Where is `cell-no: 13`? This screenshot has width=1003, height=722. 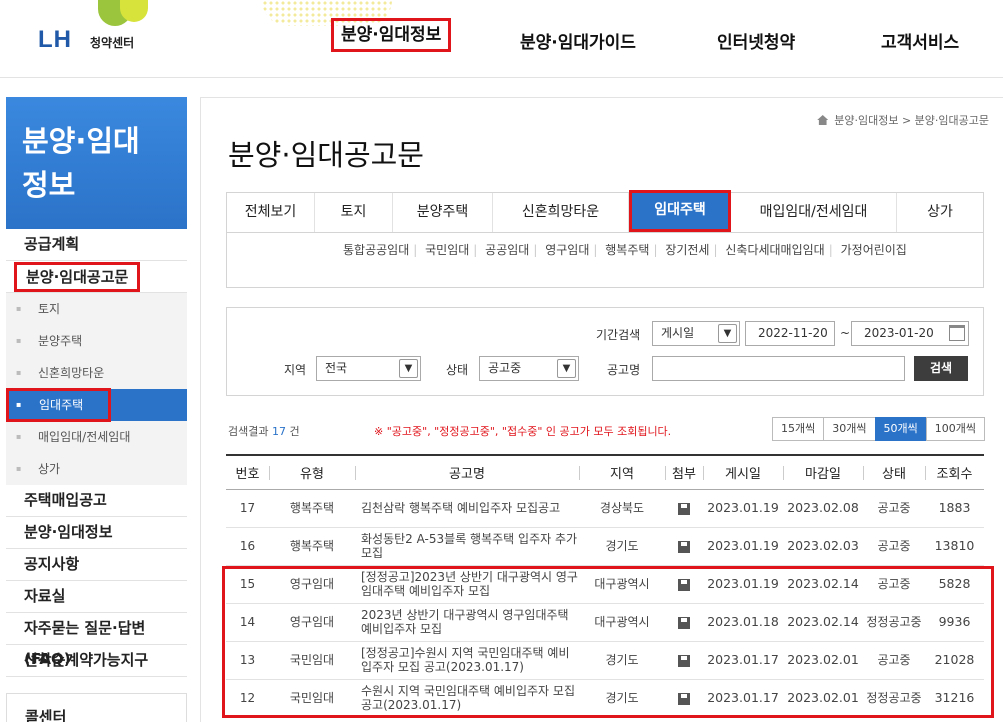 cell-no: 13 is located at coordinates (247, 660).